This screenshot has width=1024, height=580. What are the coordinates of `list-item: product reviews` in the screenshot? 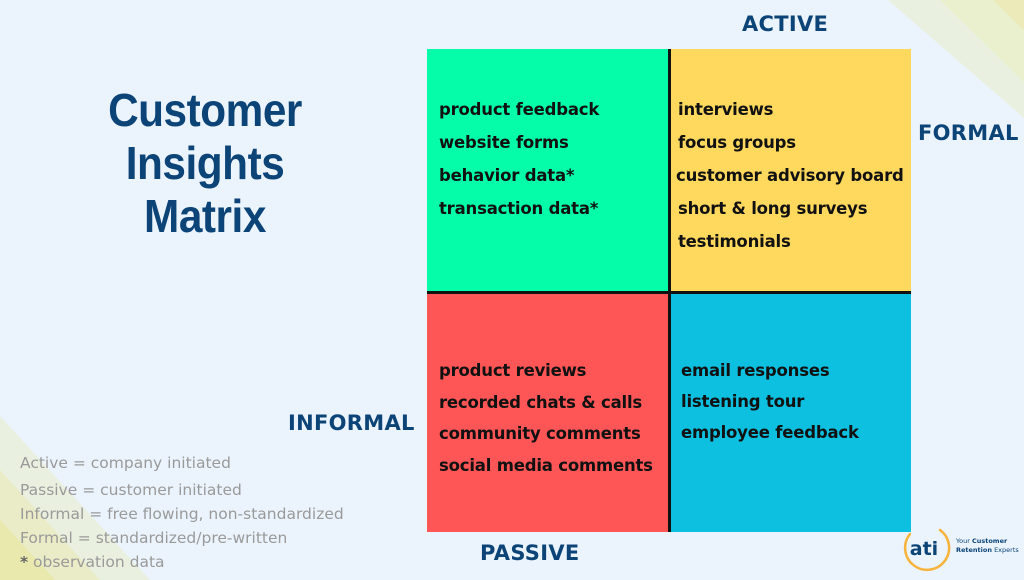 It's located at (513, 370).